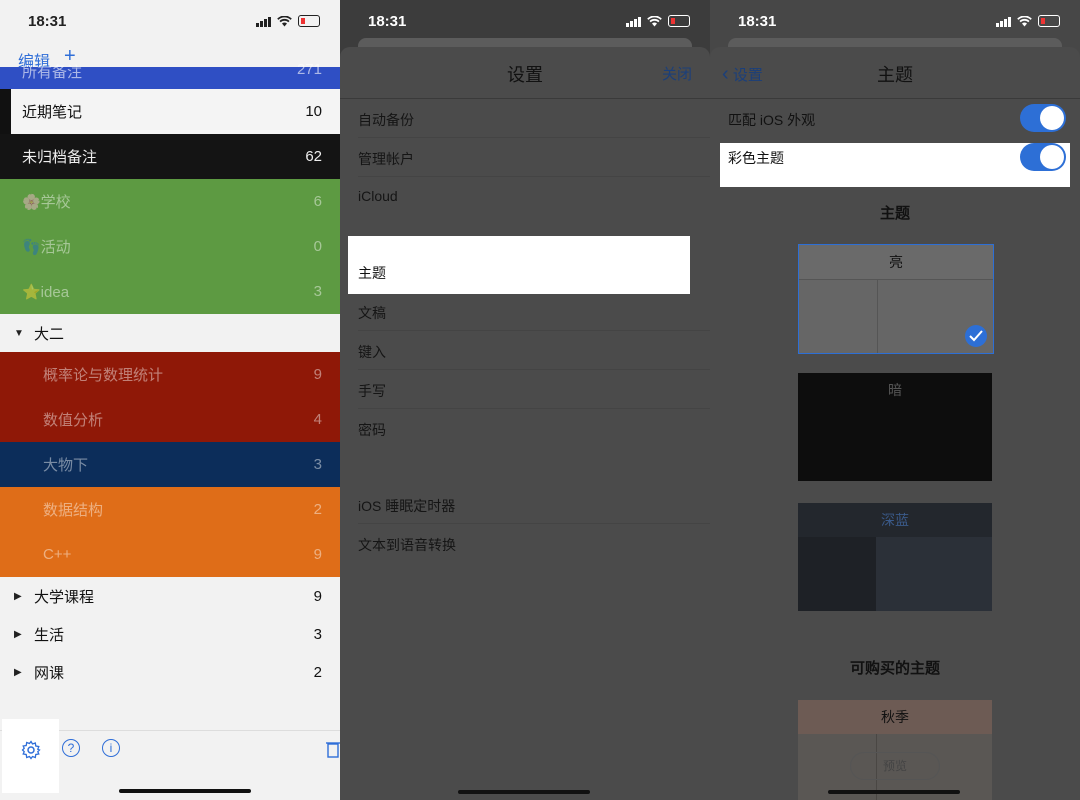 The image size is (1080, 800). I want to click on toggle-label: 彩色主题, so click(756, 158).